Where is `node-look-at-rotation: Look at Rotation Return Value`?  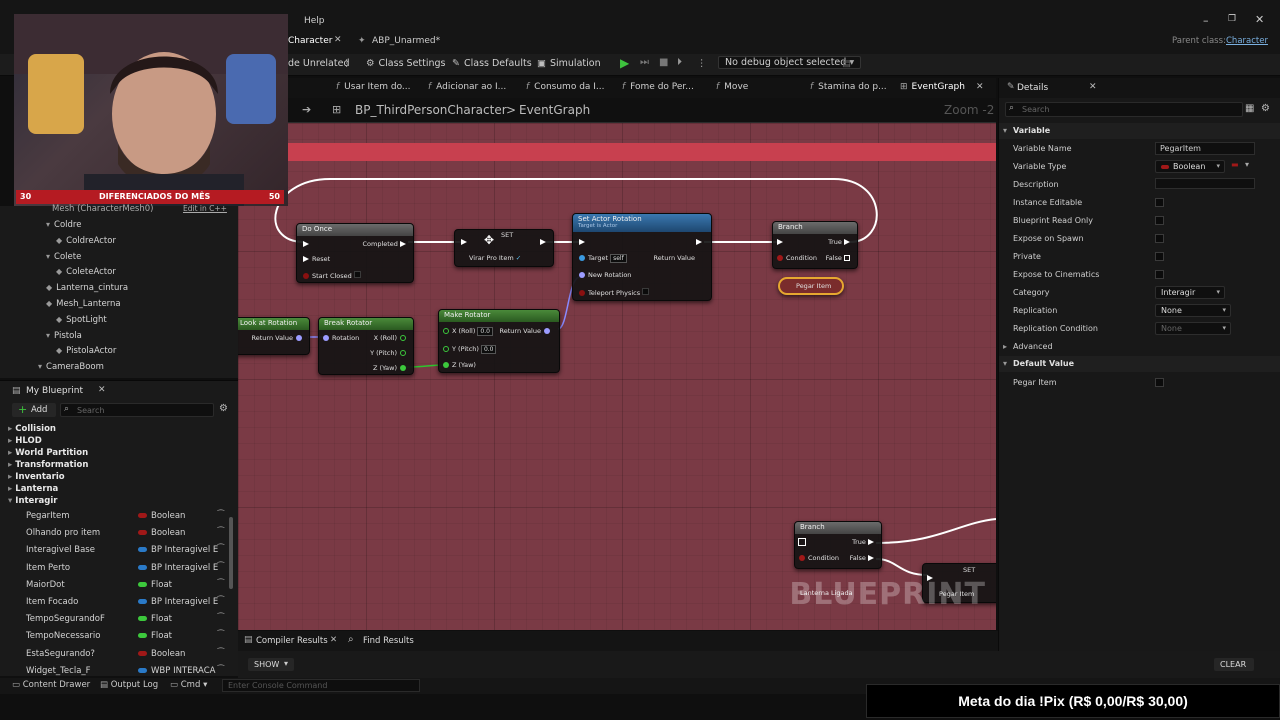
node-look-at-rotation: Look at Rotation Return Value is located at coordinates (274, 336).